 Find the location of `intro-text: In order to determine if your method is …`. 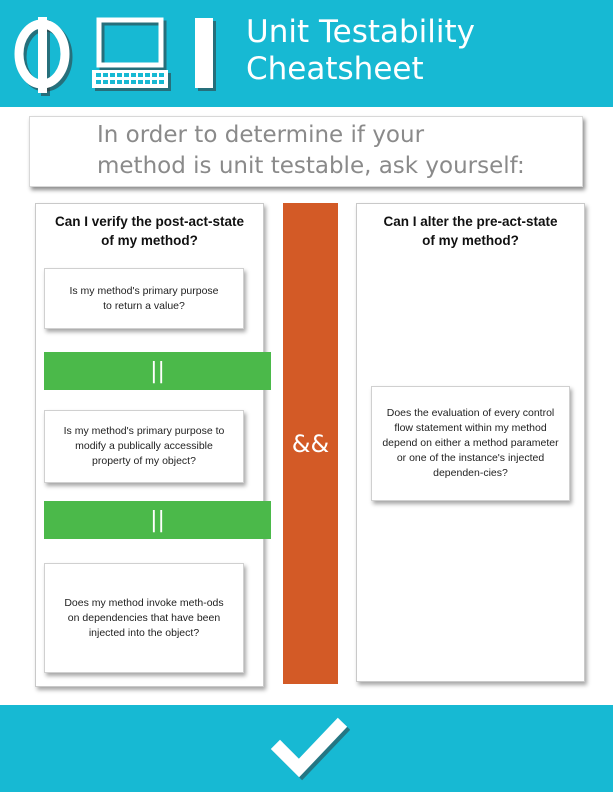

intro-text: In order to determine if your method is … is located at coordinates (337, 151).